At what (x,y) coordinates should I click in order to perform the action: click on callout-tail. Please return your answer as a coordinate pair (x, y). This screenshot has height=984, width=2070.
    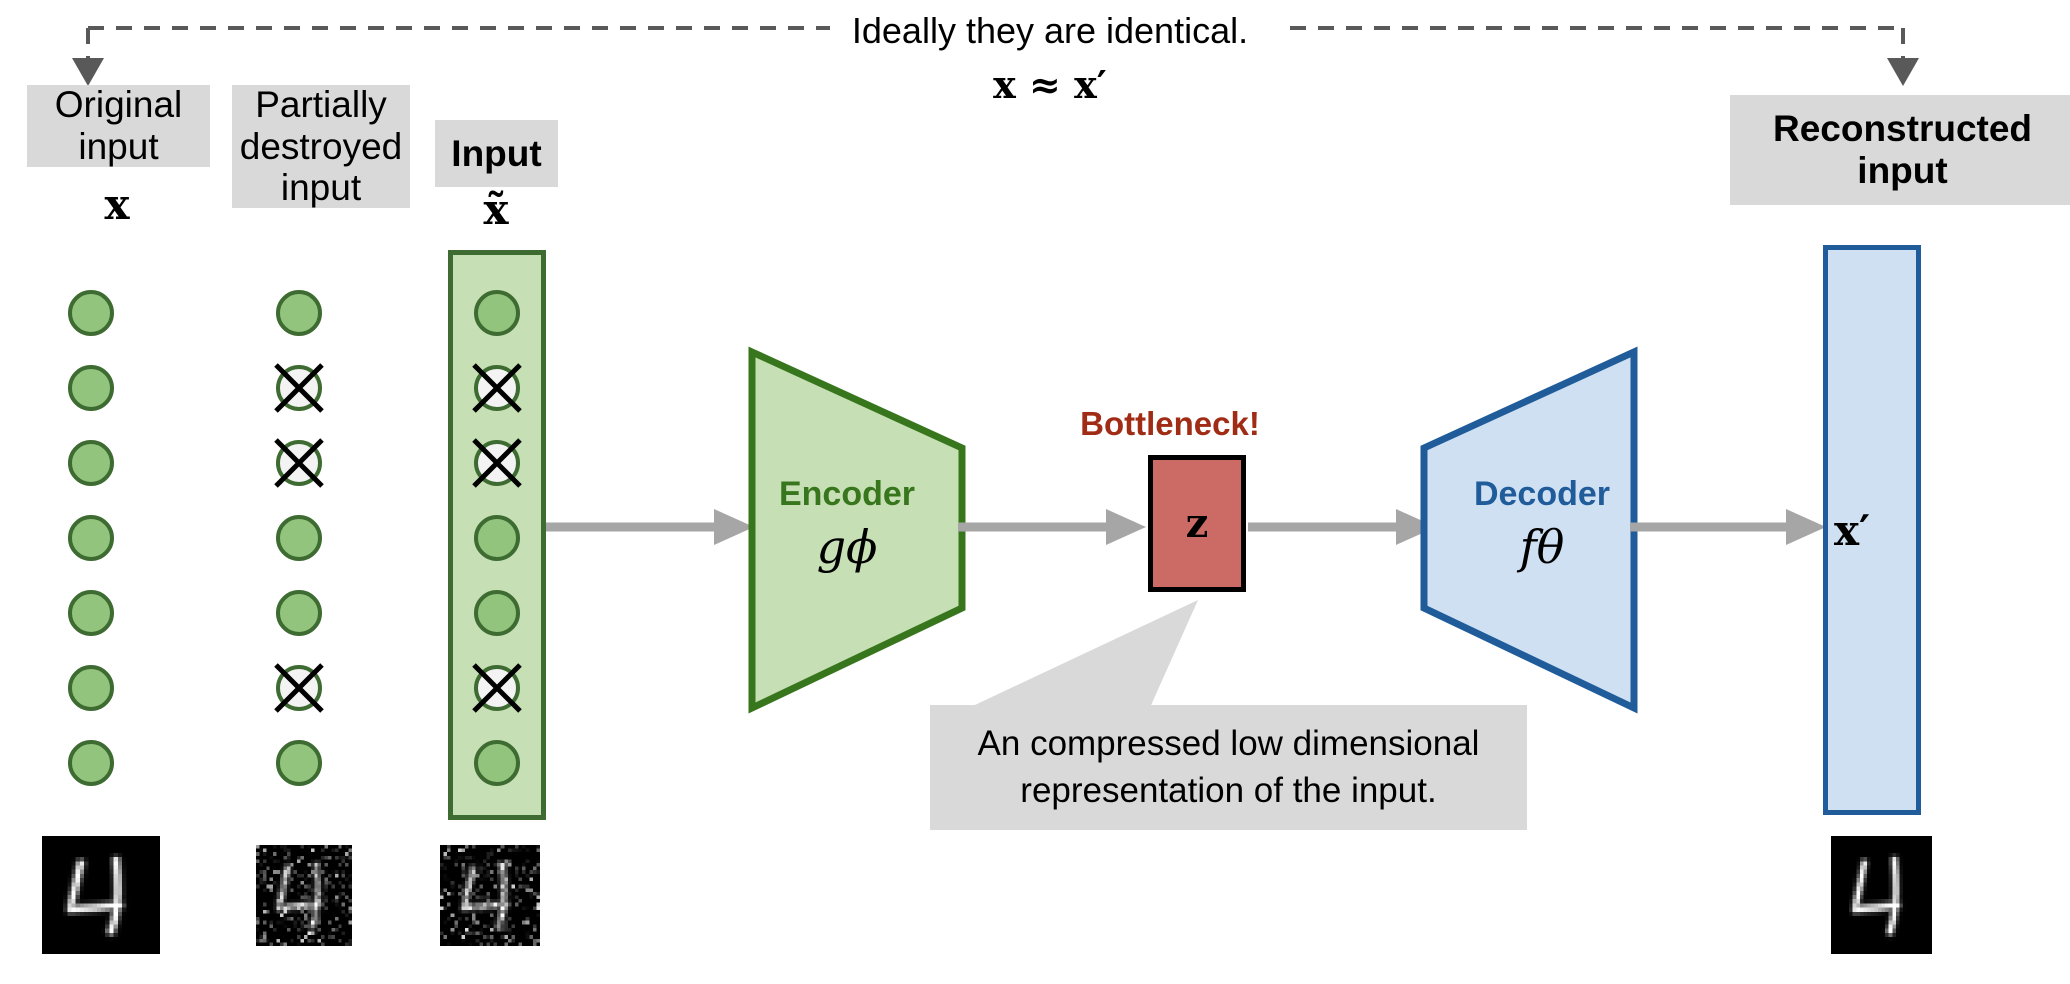
    Looking at the image, I should click on (1079, 656).